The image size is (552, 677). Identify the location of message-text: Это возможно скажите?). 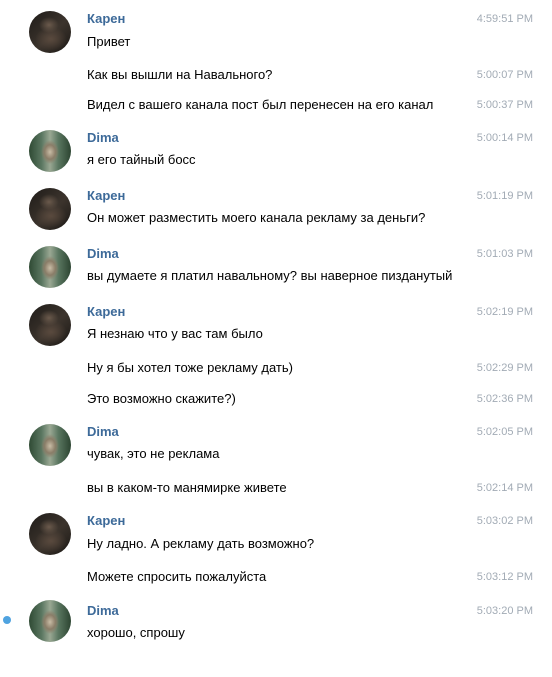
(161, 398).